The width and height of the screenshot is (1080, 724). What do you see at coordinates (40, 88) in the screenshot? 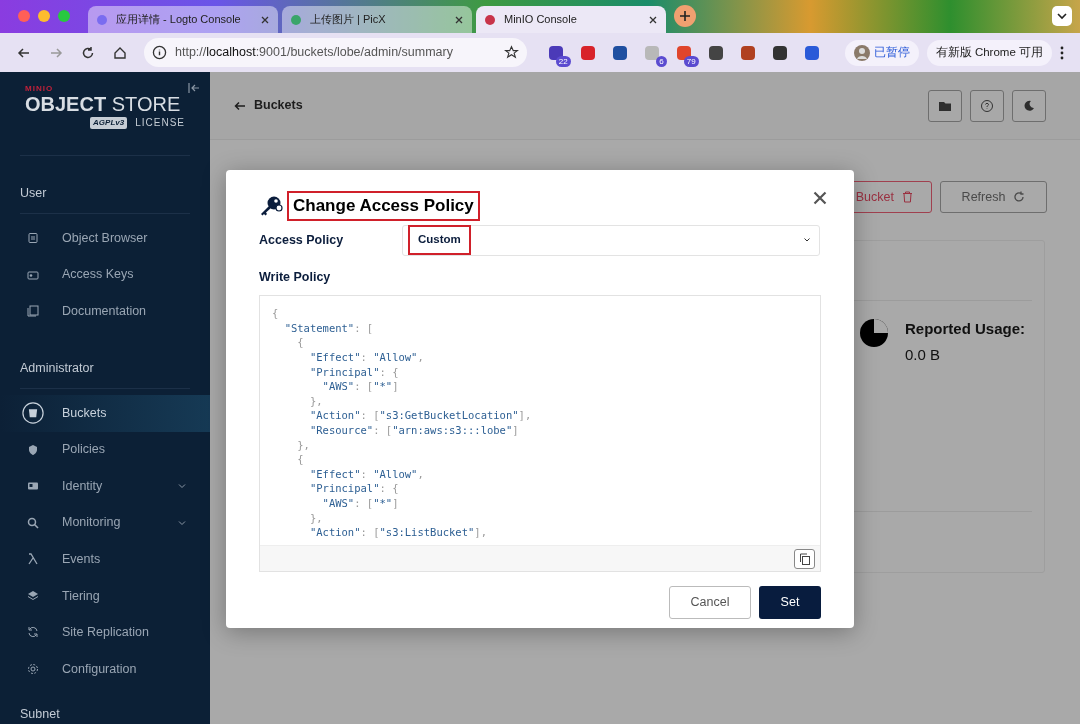
I see `brand-text: MINIO` at bounding box center [40, 88].